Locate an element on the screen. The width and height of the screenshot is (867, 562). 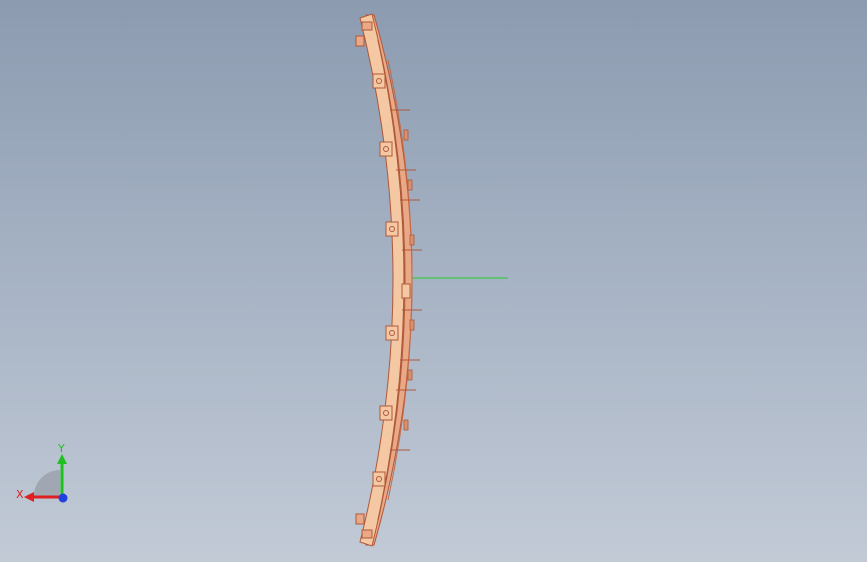
triad-z-axis is located at coordinates (63, 498).